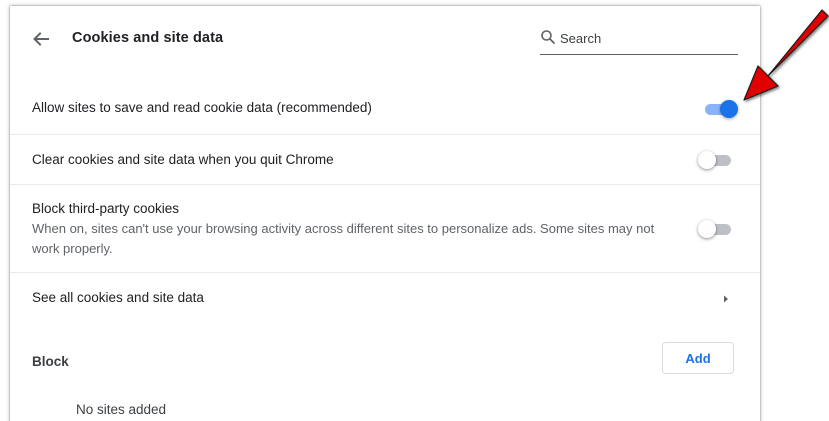  I want to click on back-button, so click(41, 39).